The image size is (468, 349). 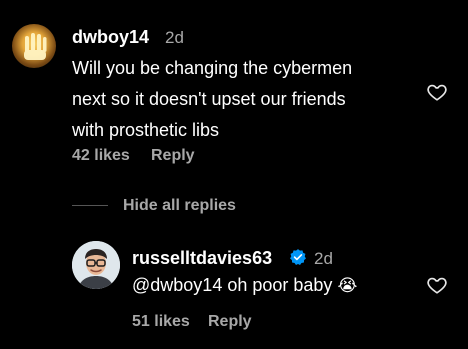 What do you see at coordinates (90, 205) in the screenshot?
I see `replies-divider` at bounding box center [90, 205].